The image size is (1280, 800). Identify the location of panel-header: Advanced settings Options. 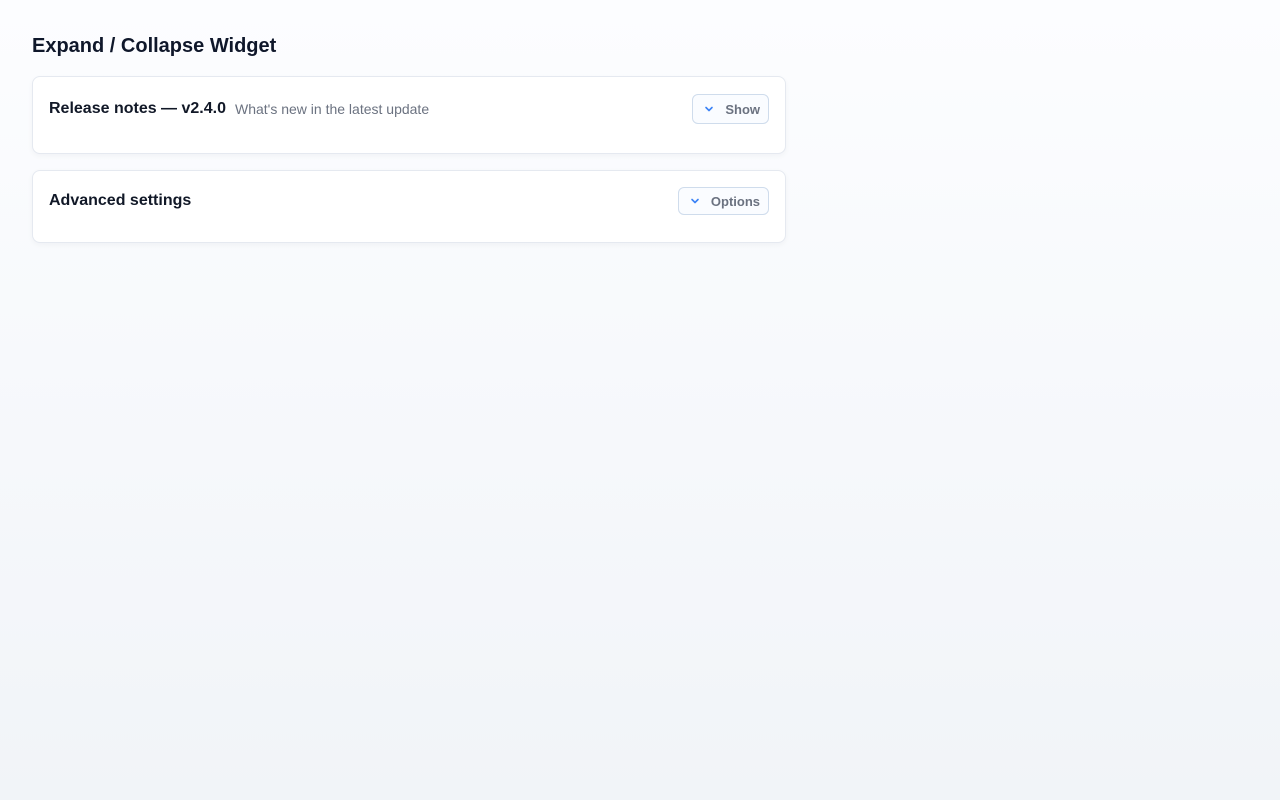
(409, 201).